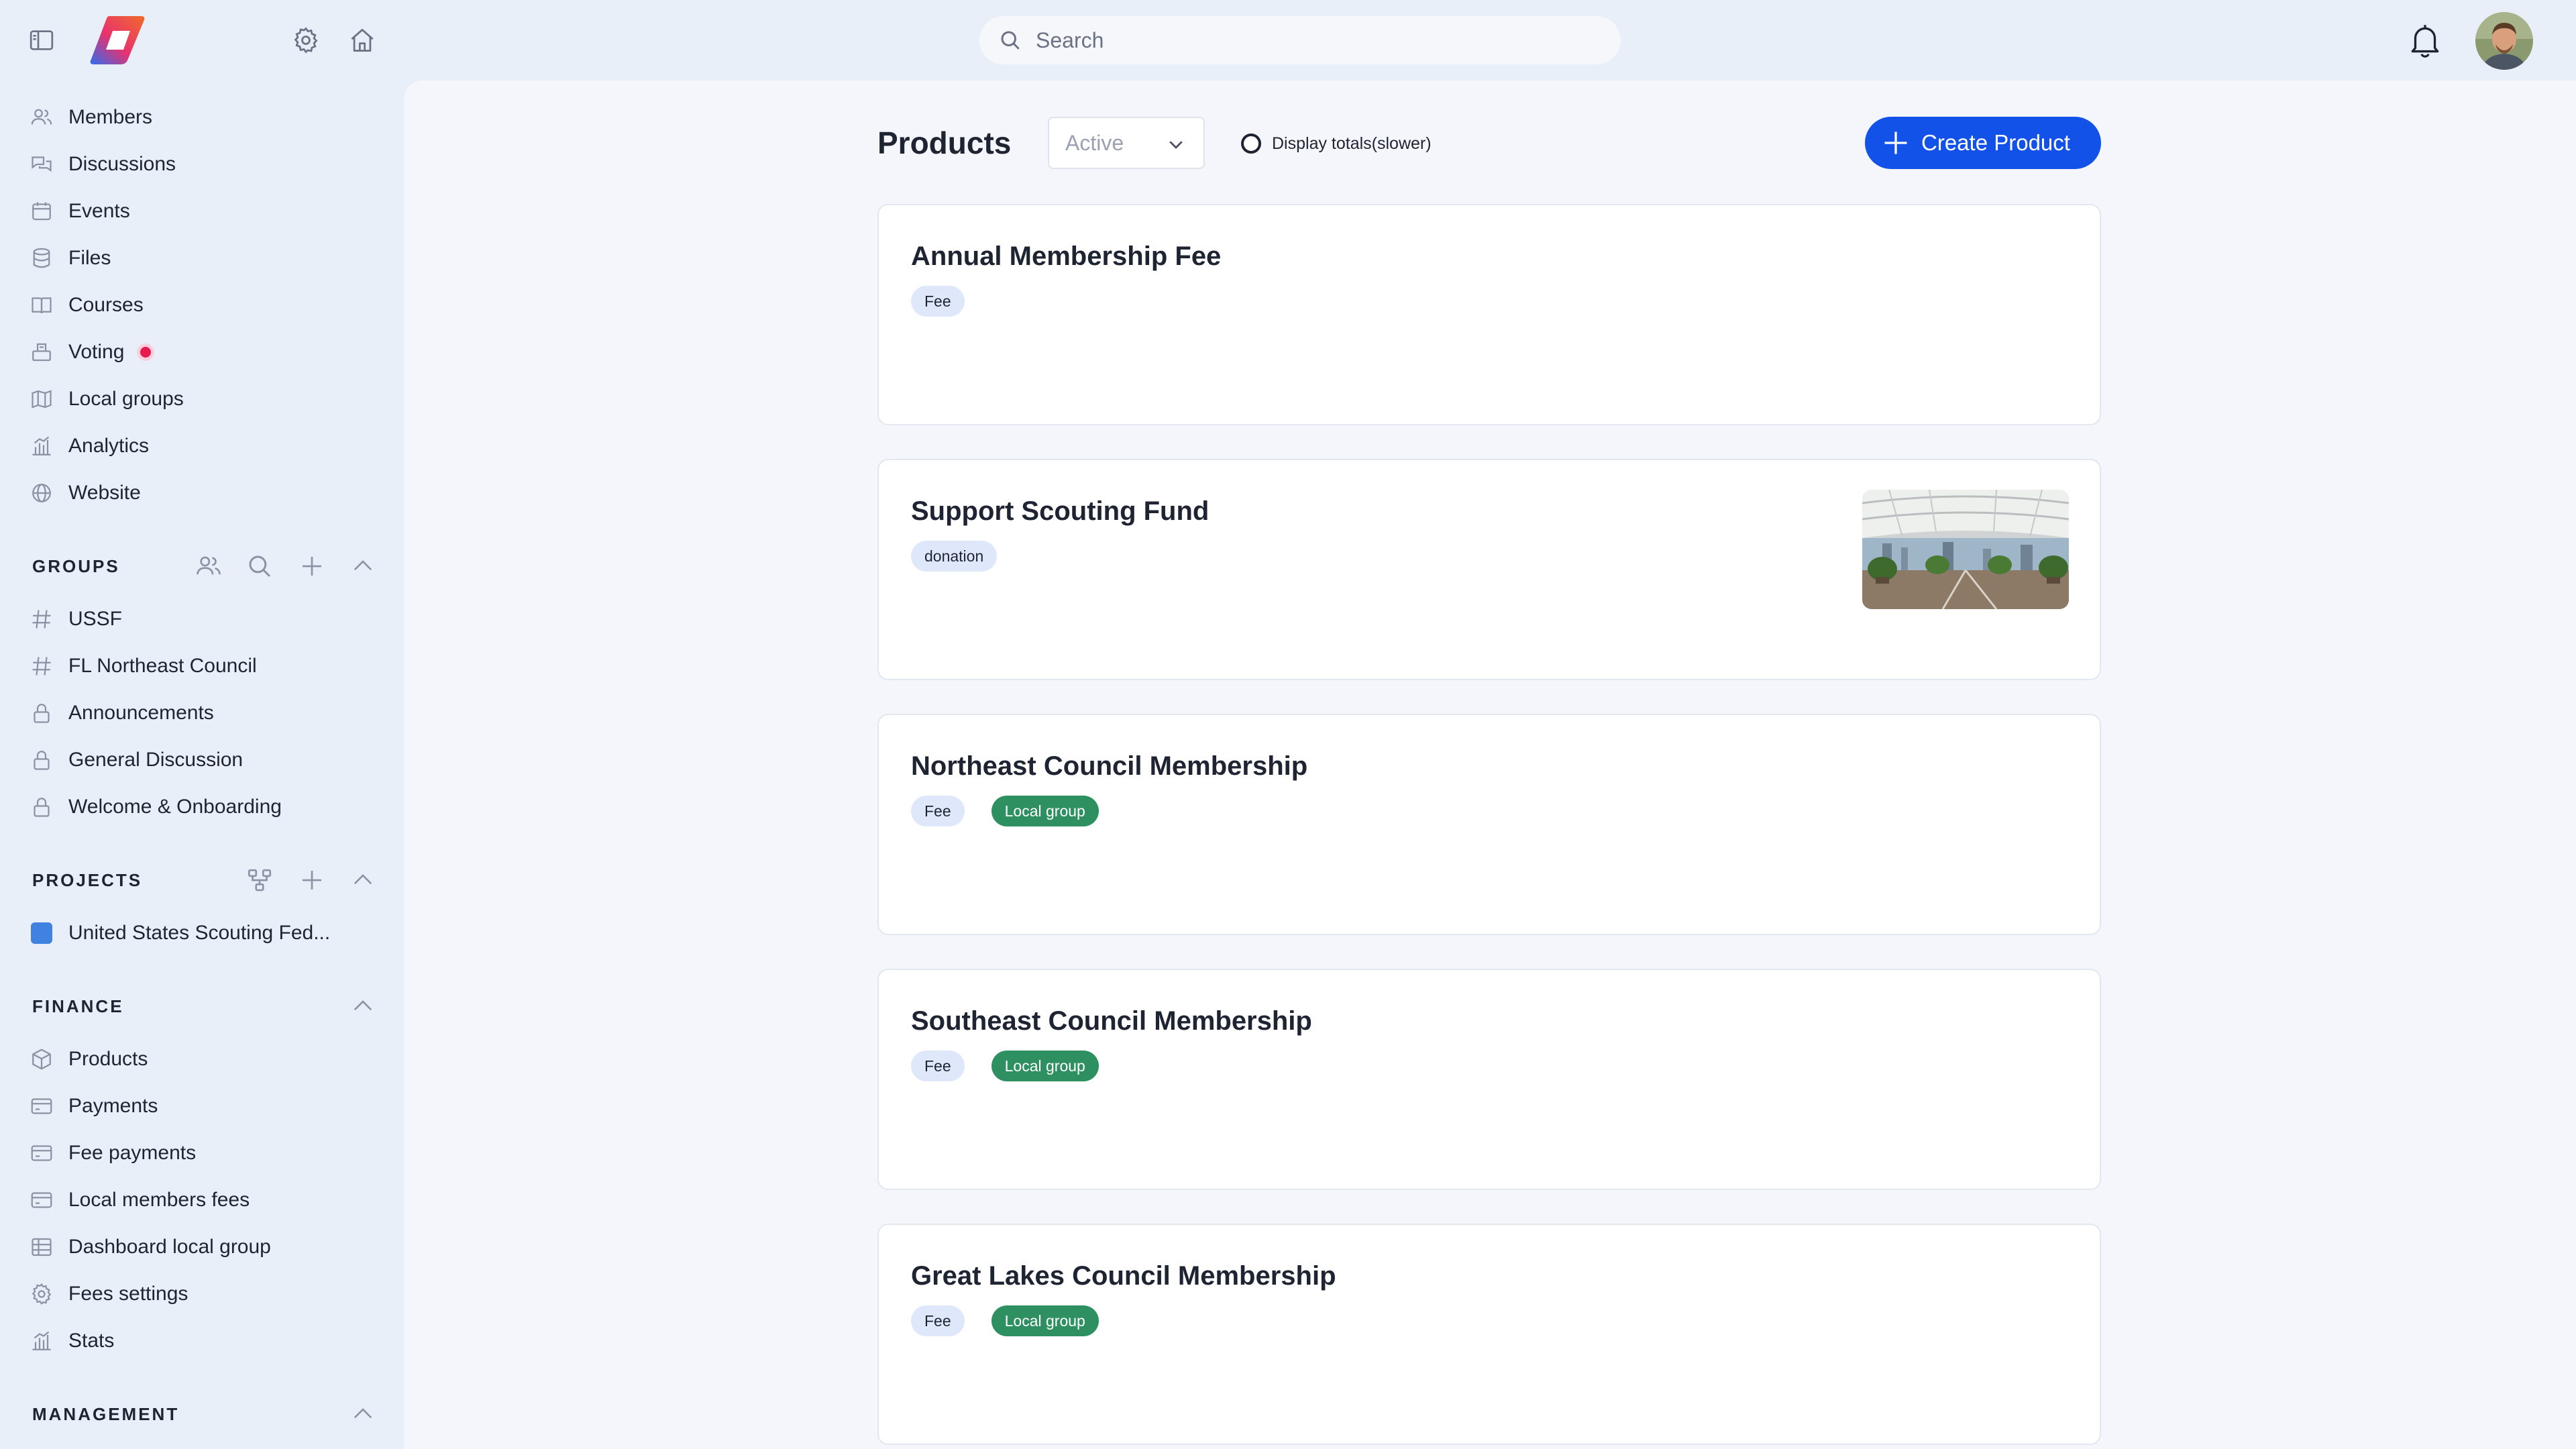  I want to click on search-bar, so click(1300, 40).